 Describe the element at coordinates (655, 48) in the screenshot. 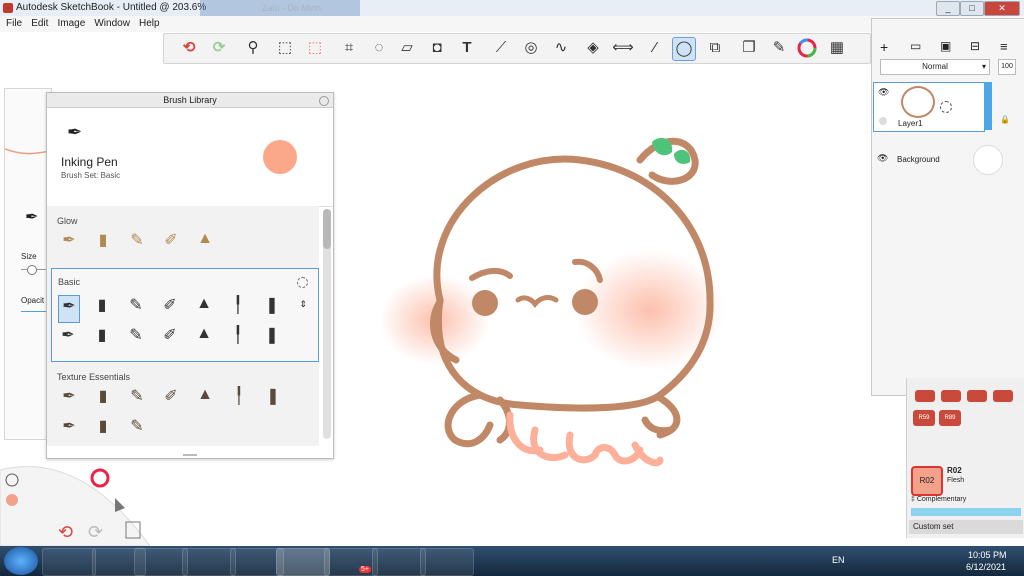

I see `stroke-icon: ⁄` at that location.